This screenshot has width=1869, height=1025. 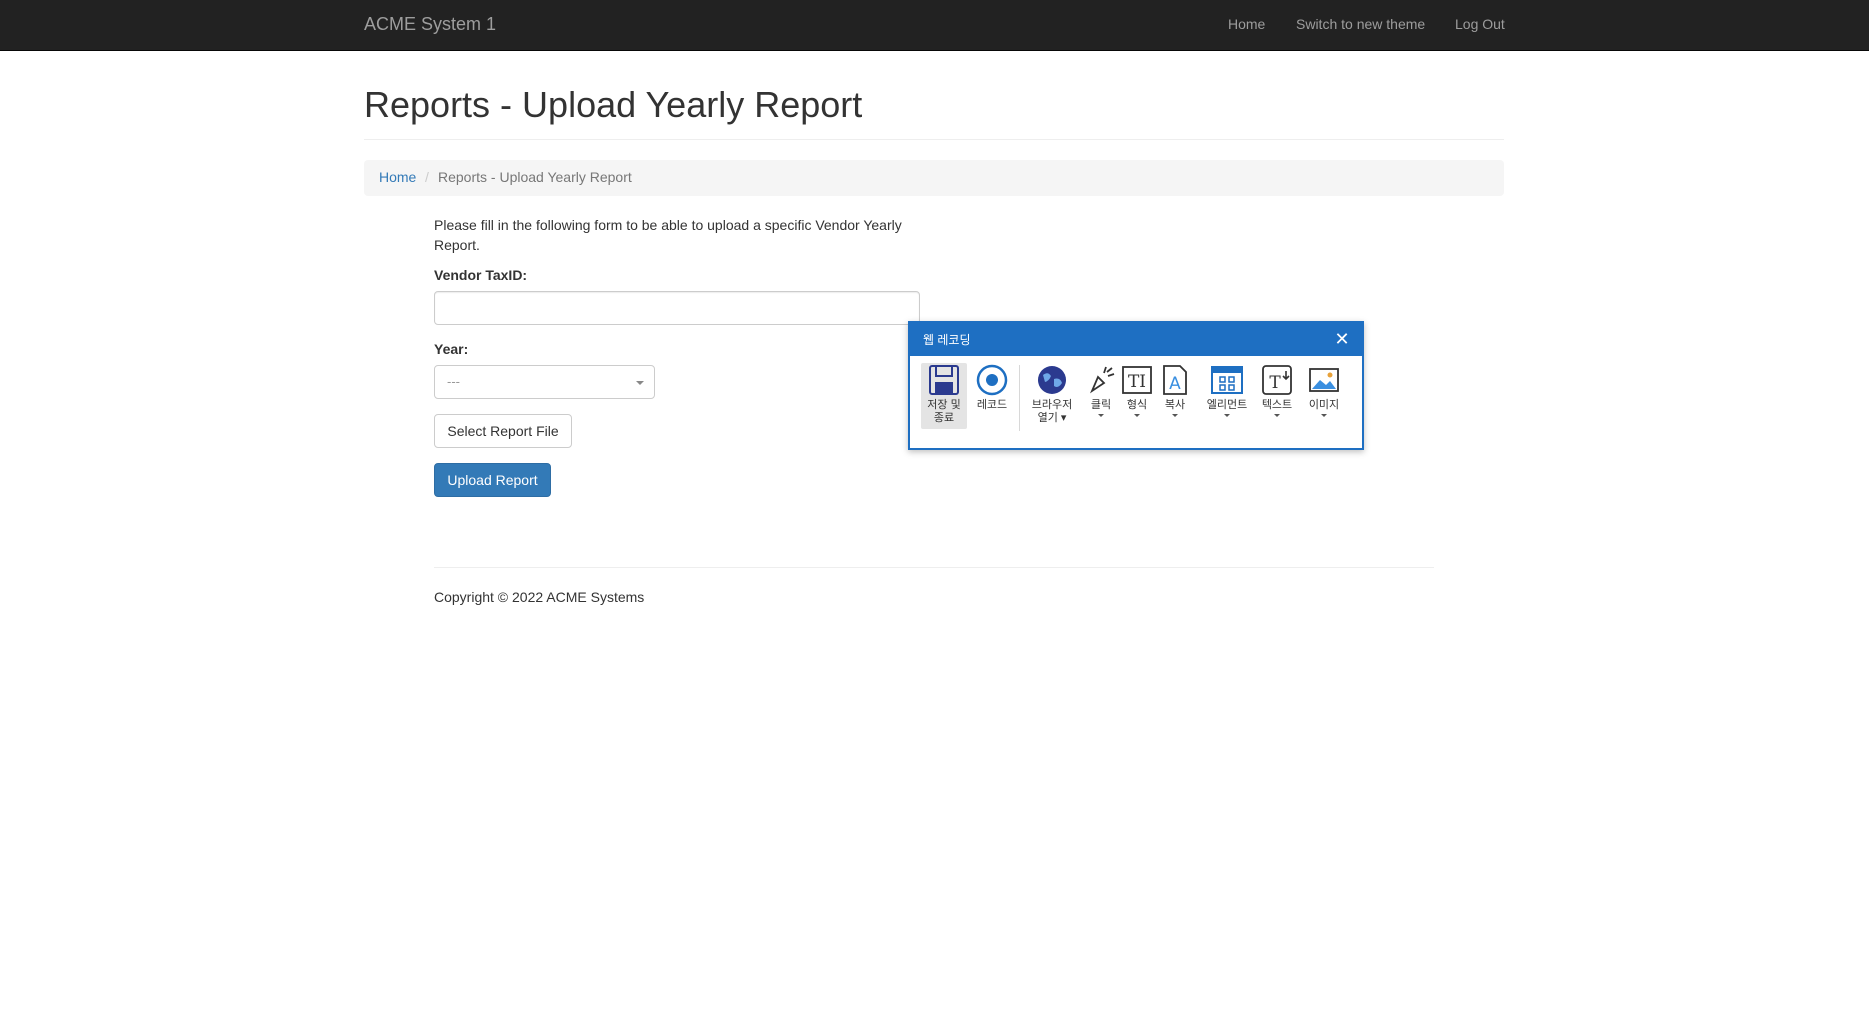 What do you see at coordinates (944, 418) in the screenshot?
I see `save-label-line2: 종료` at bounding box center [944, 418].